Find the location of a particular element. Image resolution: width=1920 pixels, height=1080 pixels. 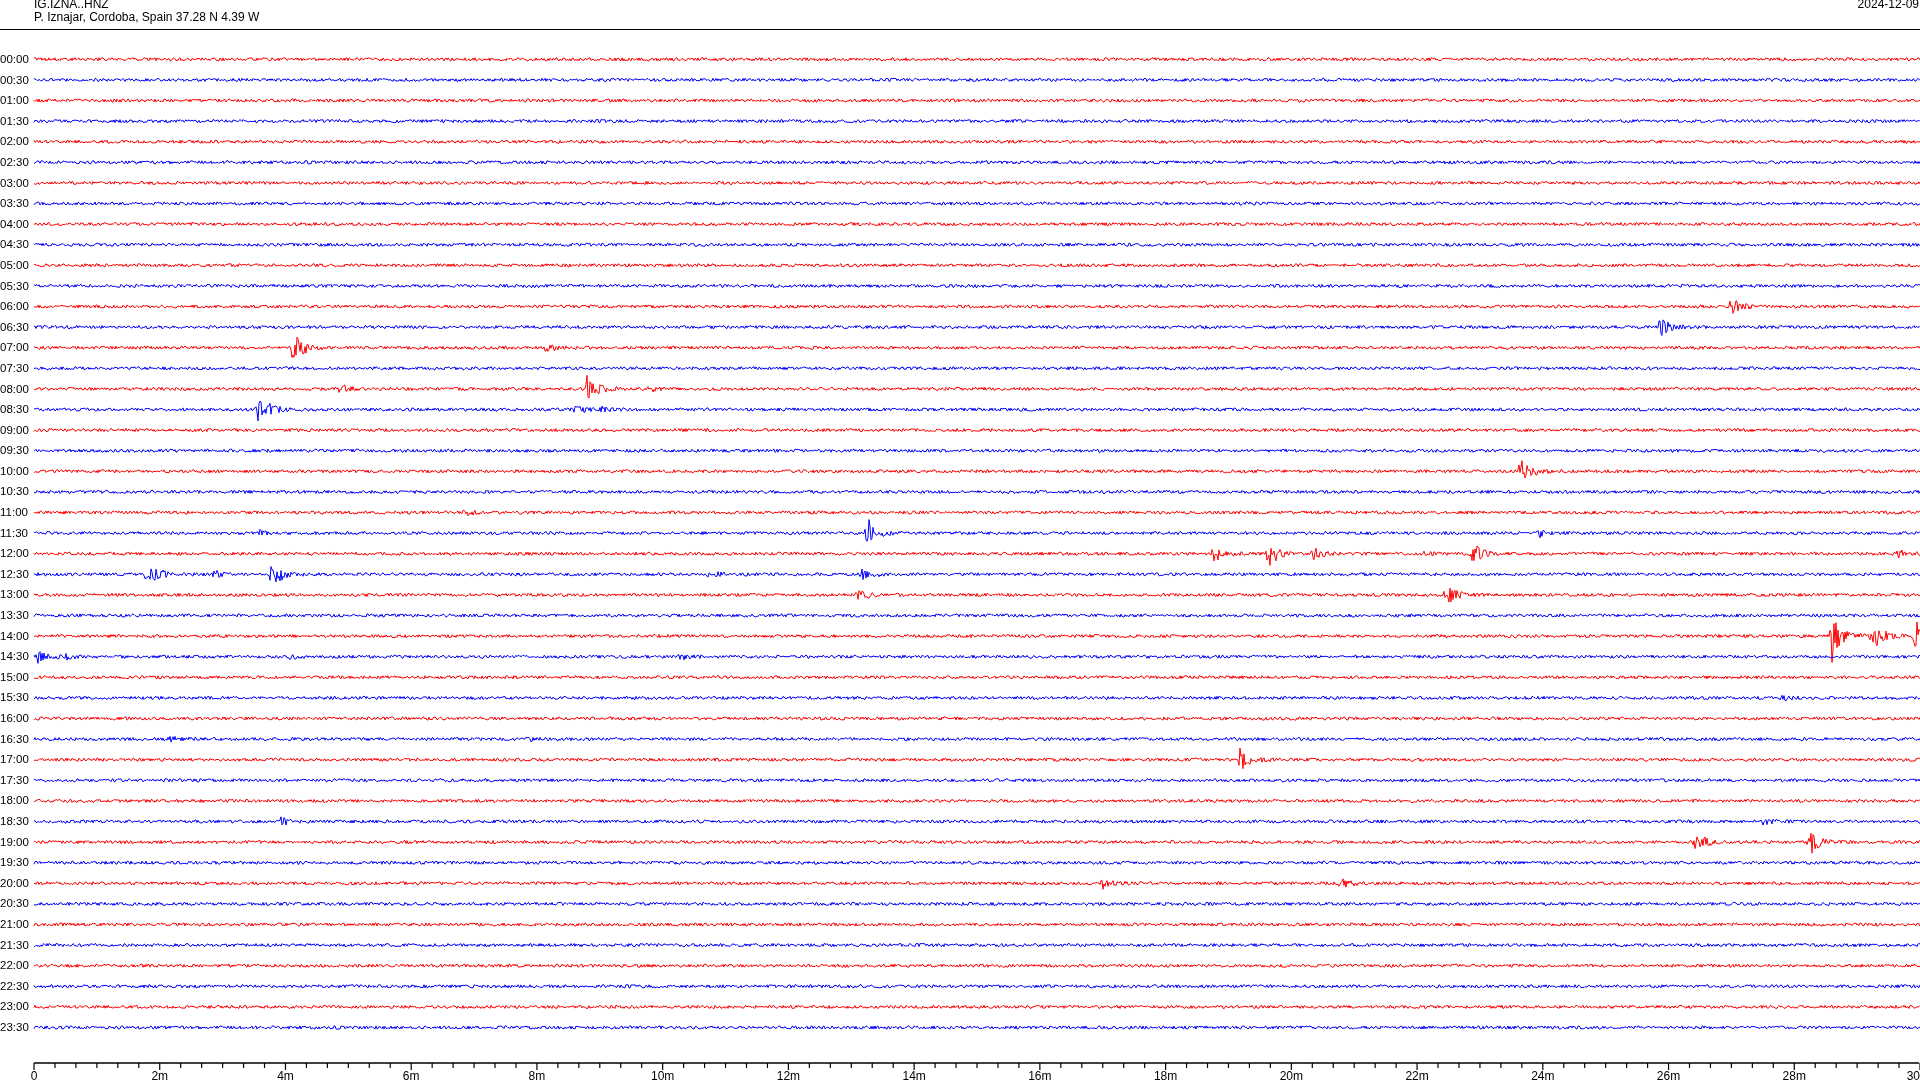

time-label: 12:00 is located at coordinates (15, 554).